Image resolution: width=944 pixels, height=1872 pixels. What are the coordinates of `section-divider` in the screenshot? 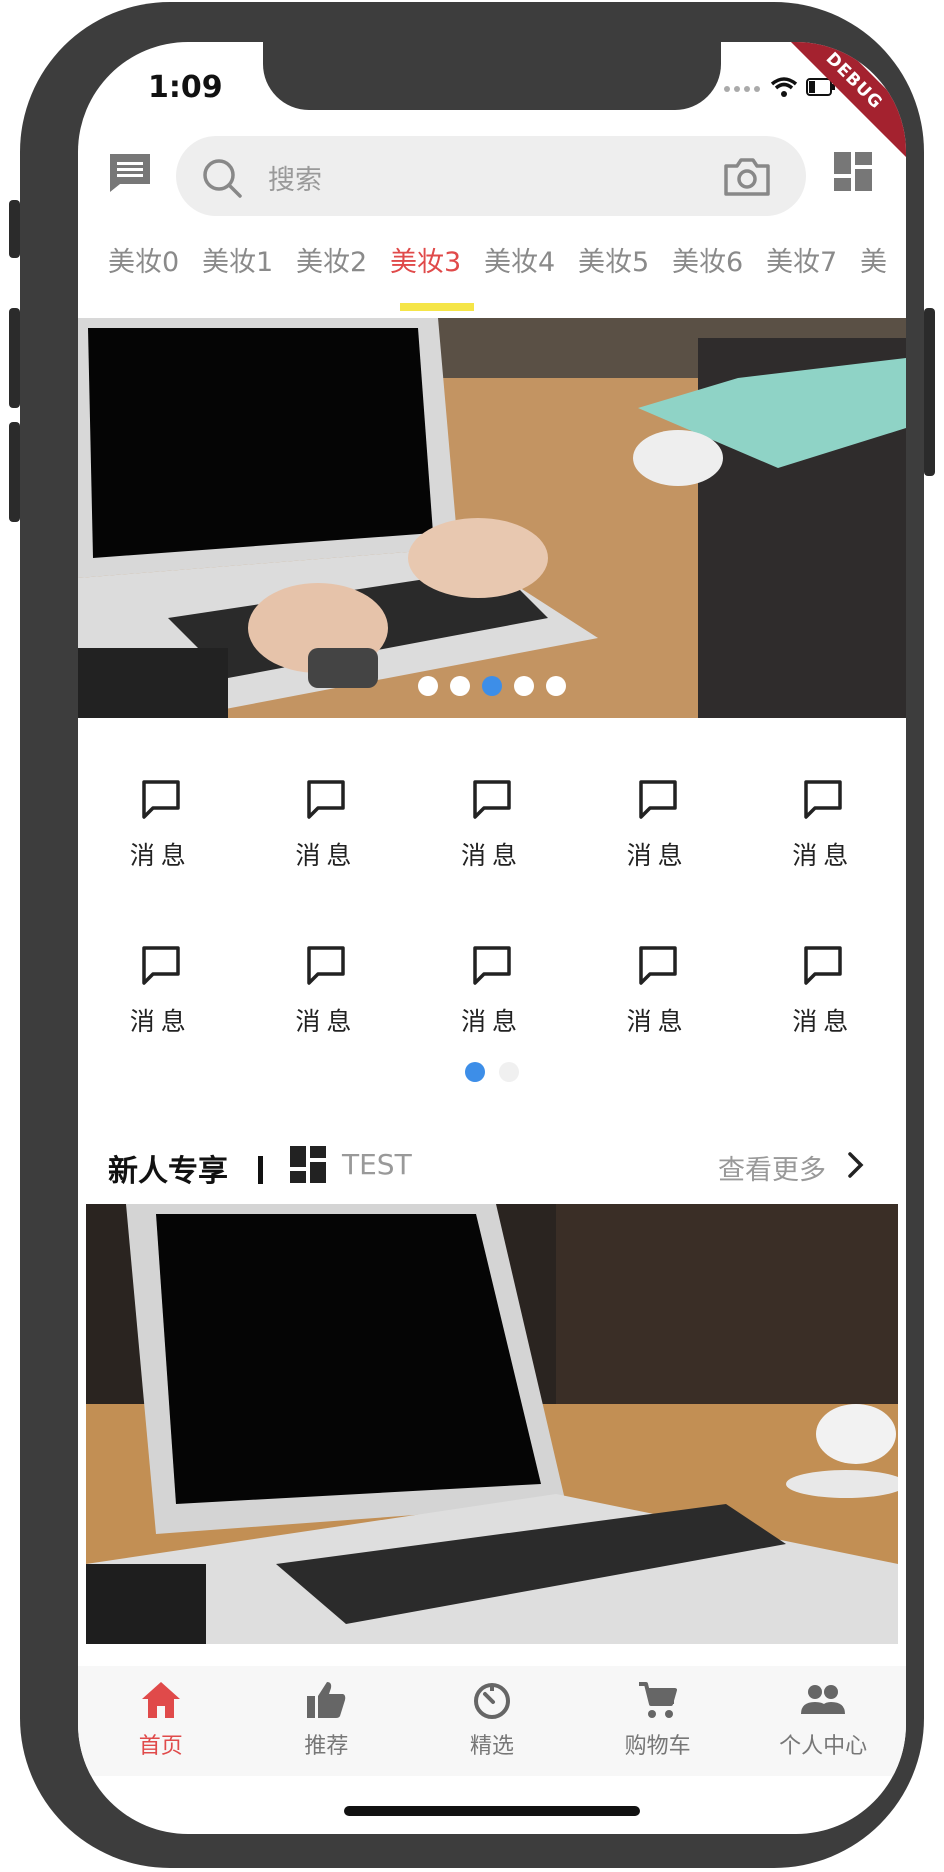 It's located at (260, 1170).